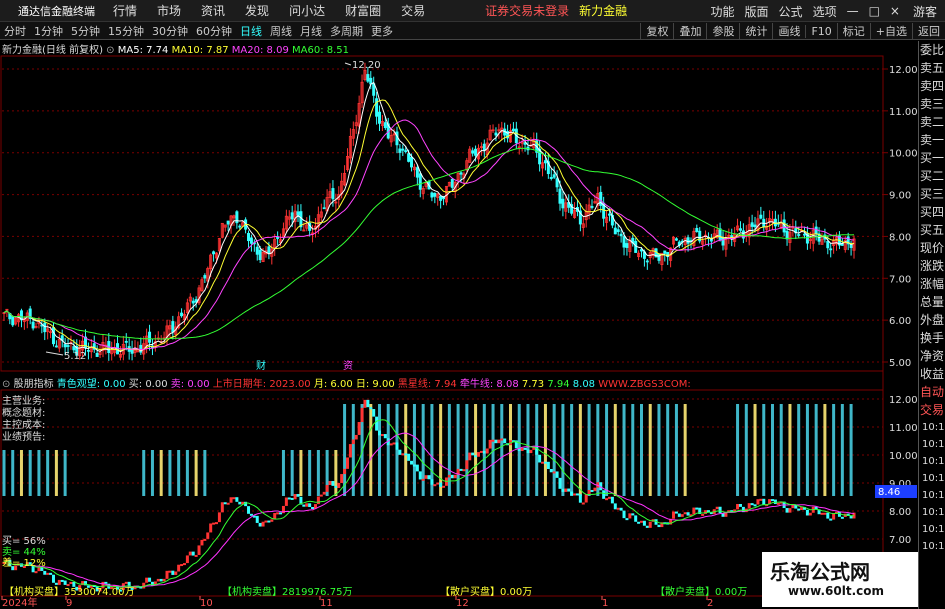 The image size is (945, 609). What do you see at coordinates (932, 320) in the screenshot?
I see `sidebar-item-15: 外盘` at bounding box center [932, 320].